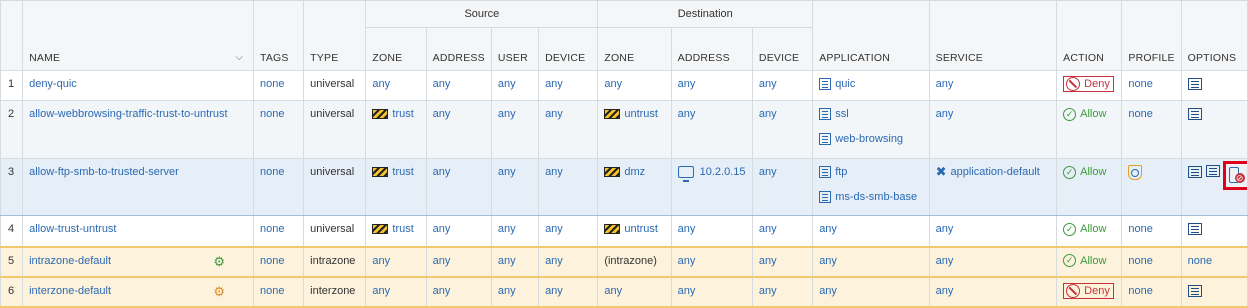 The image size is (1248, 308). I want to click on application-cell: ssl web-browsing, so click(871, 129).